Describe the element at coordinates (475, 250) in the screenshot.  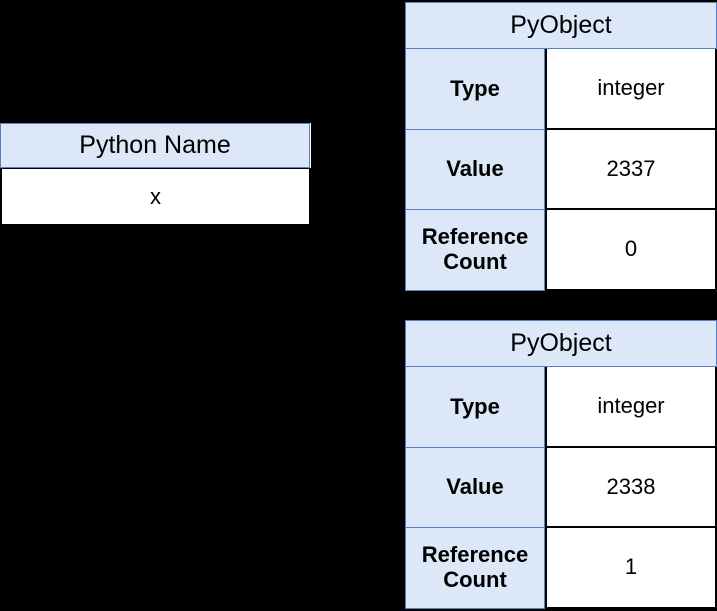
I see `pyobject-0-refcount-label: Reference Count` at that location.